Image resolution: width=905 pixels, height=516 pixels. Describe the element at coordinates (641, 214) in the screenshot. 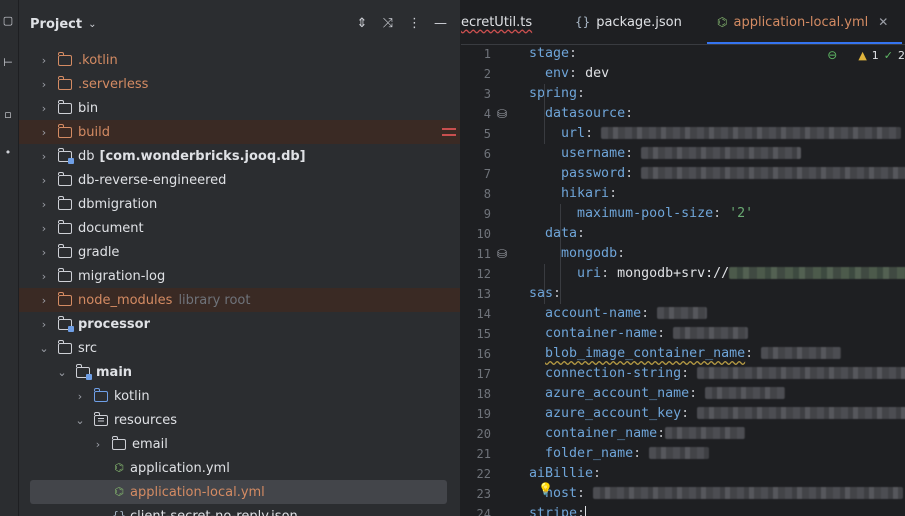

I see `code-line: maximum-pool-size: '2'` at that location.